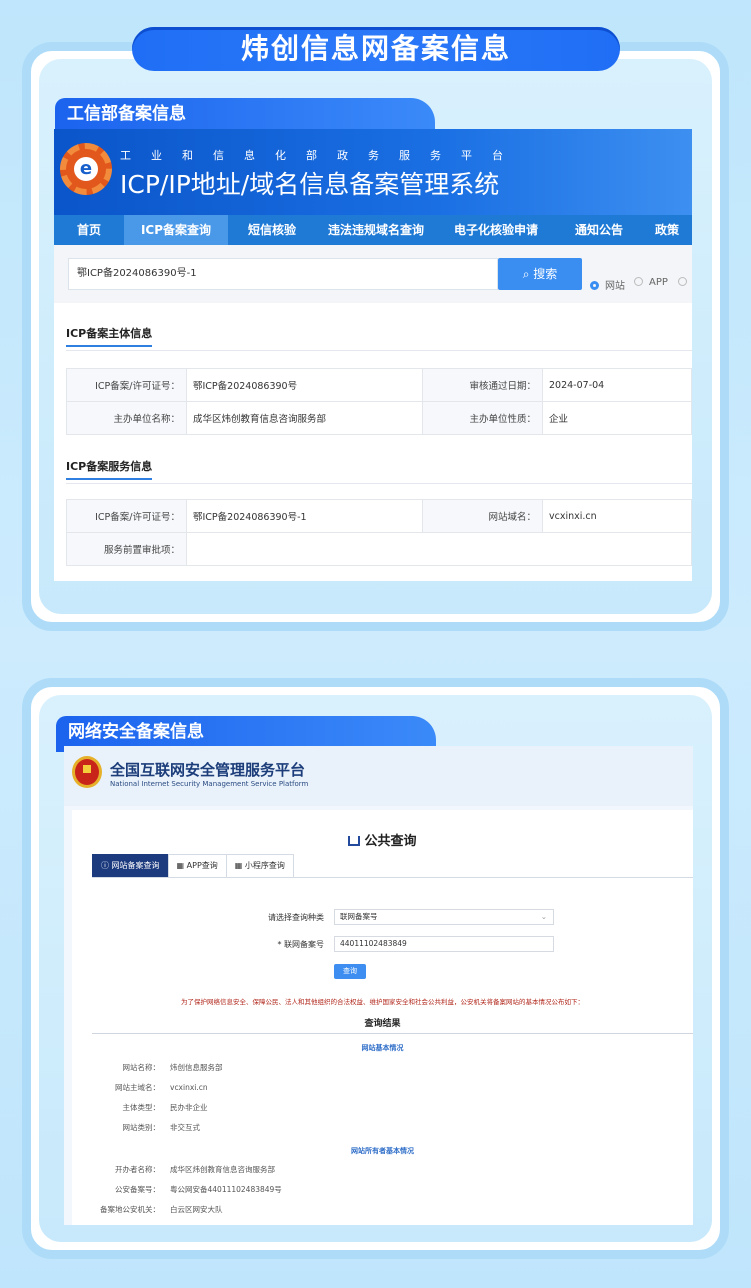 This screenshot has height=1288, width=751. I want to click on police-emblem-icon, so click(87, 772).